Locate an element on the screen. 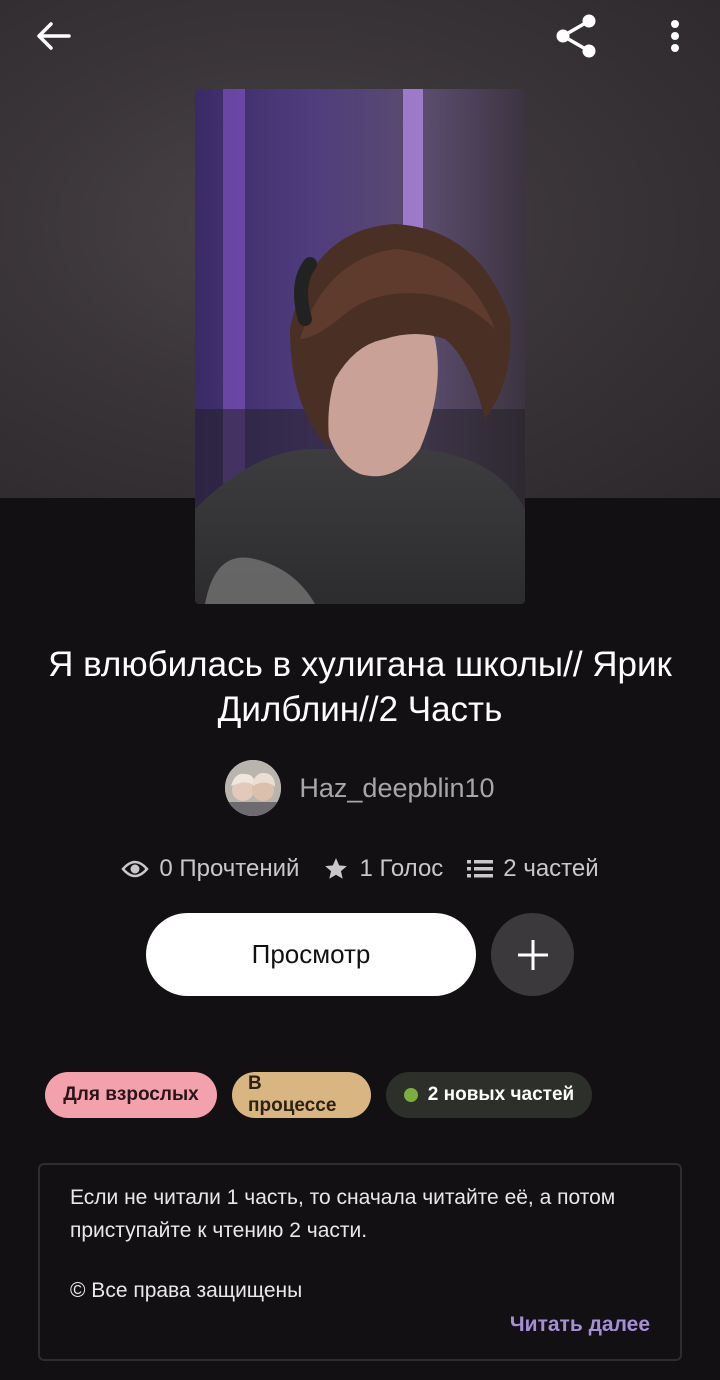 The image size is (720, 1380). author-avatar is located at coordinates (253, 788).